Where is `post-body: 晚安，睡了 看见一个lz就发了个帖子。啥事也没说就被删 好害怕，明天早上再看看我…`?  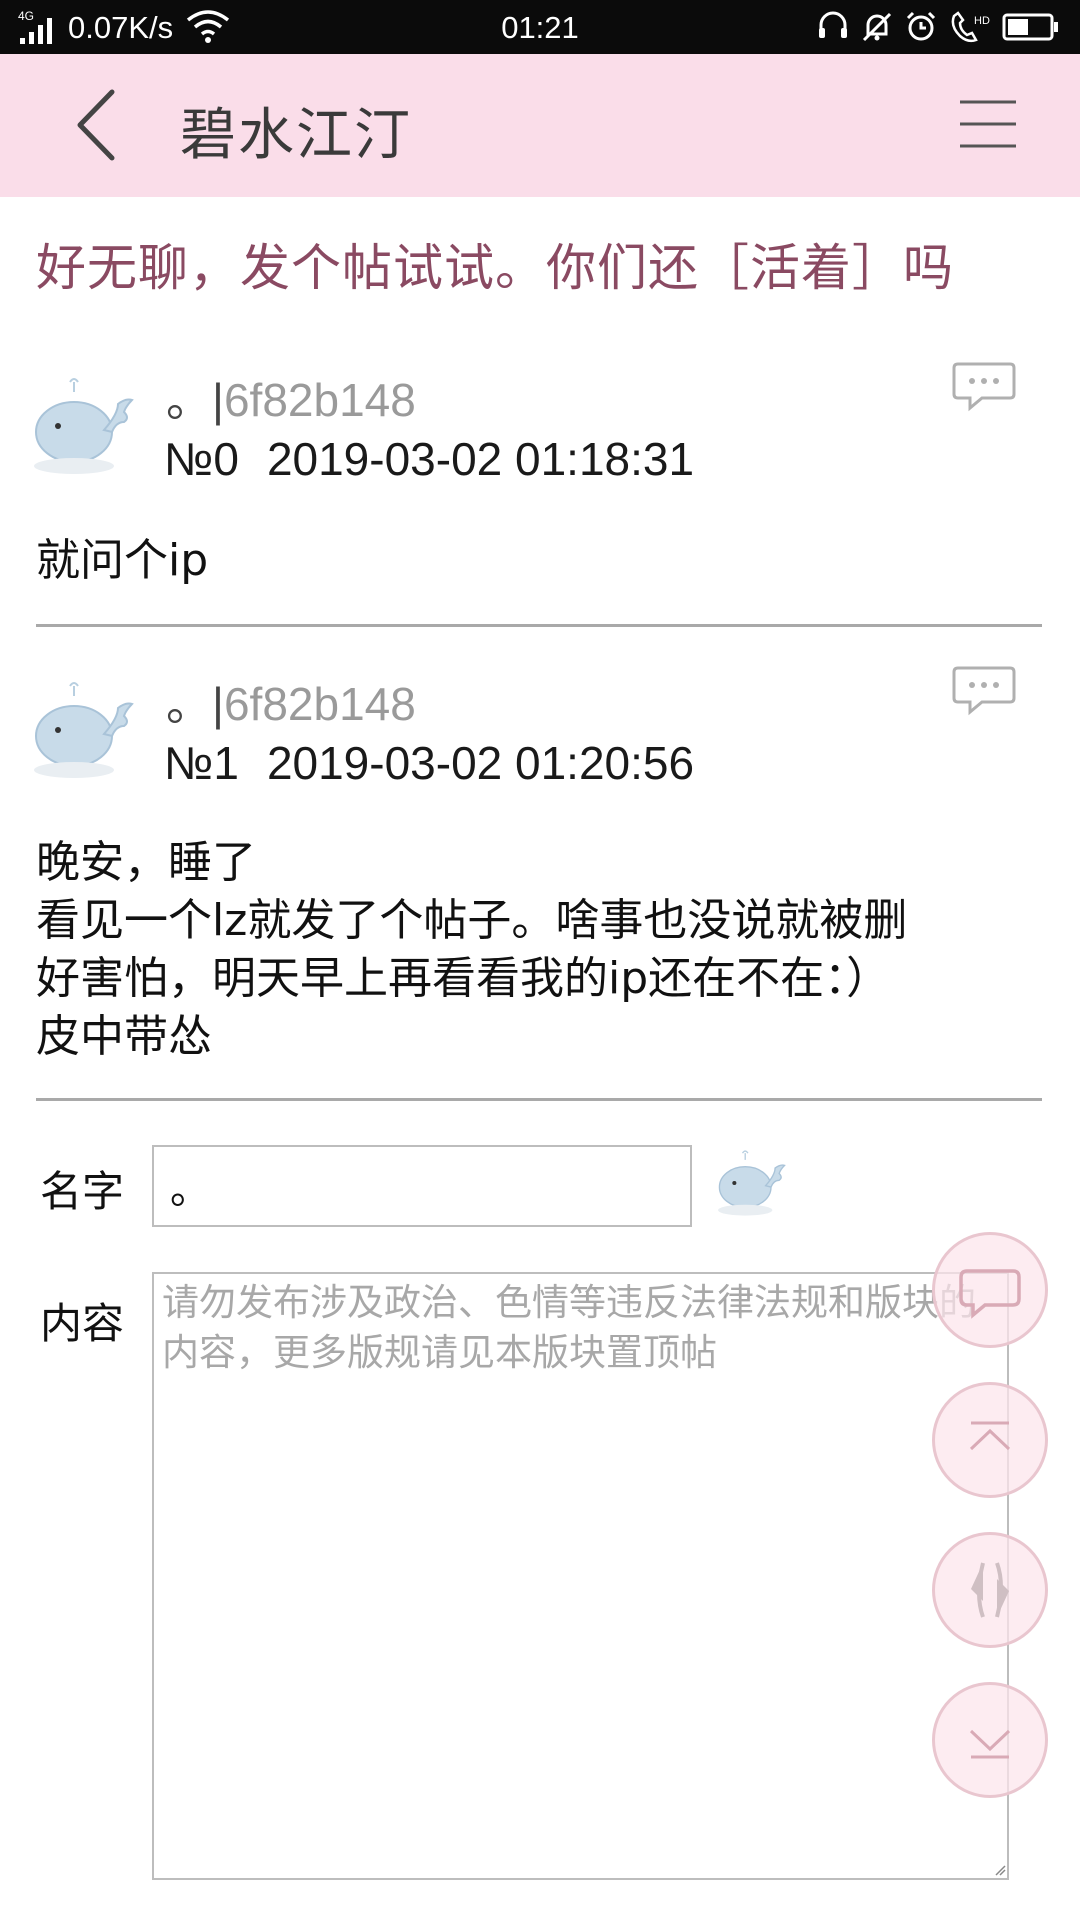
post-body: 晚安，睡了 看见一个lz就发了个帖子。啥事也没说就被删 好害怕，明天早上再看看我… is located at coordinates (536, 950).